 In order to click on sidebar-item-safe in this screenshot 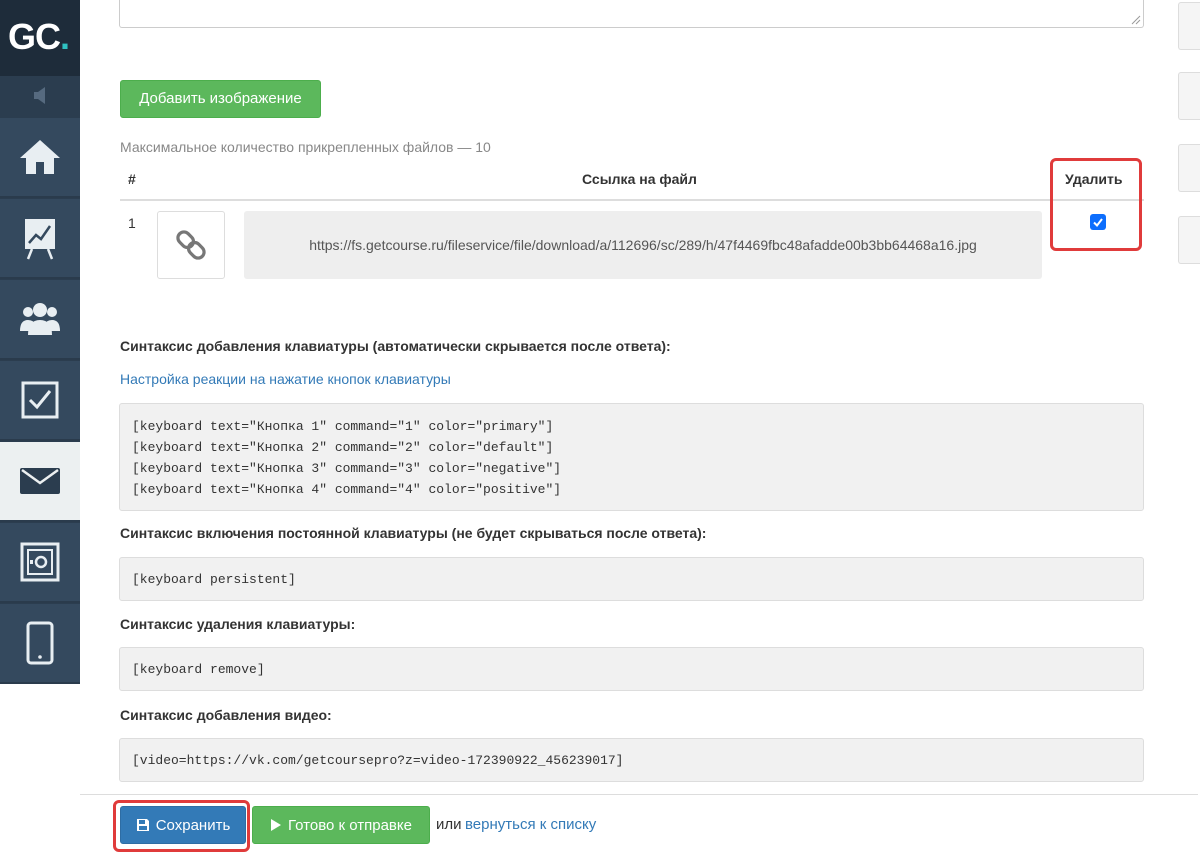, I will do `click(40, 563)`.